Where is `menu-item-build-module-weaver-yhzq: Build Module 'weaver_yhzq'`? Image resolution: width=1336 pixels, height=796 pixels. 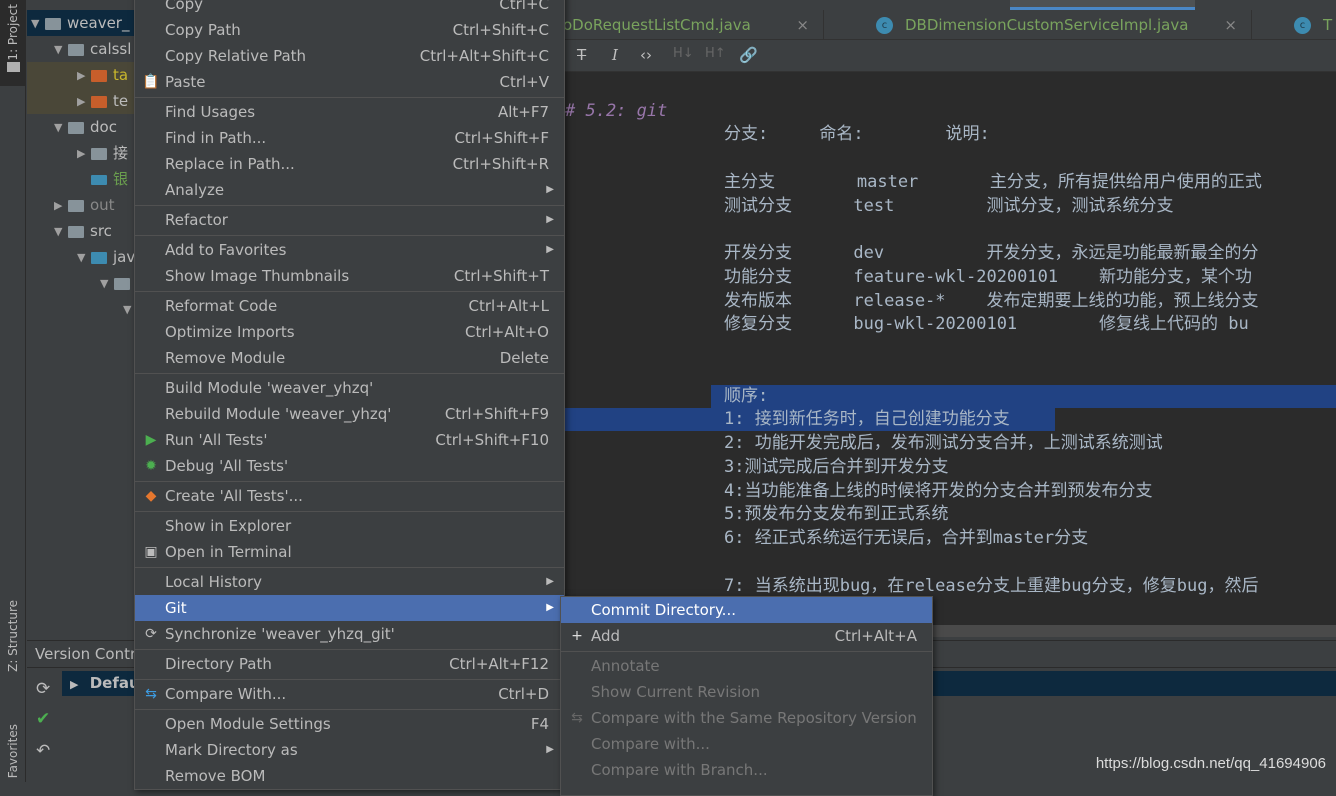 menu-item-build-module-weaver-yhzq: Build Module 'weaver_yhzq' is located at coordinates (349, 388).